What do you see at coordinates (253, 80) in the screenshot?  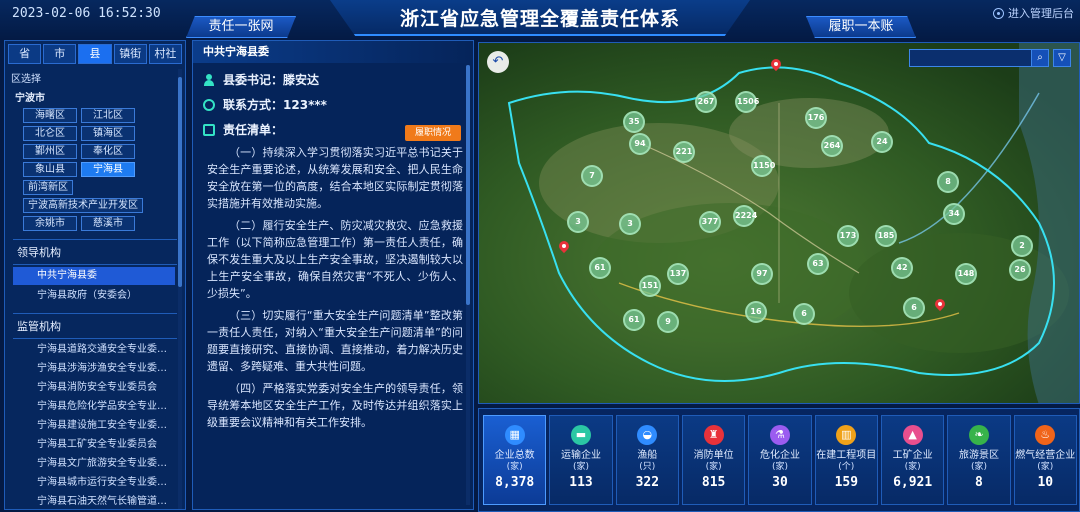 I see `secretary-label: 县委书记：` at bounding box center [253, 80].